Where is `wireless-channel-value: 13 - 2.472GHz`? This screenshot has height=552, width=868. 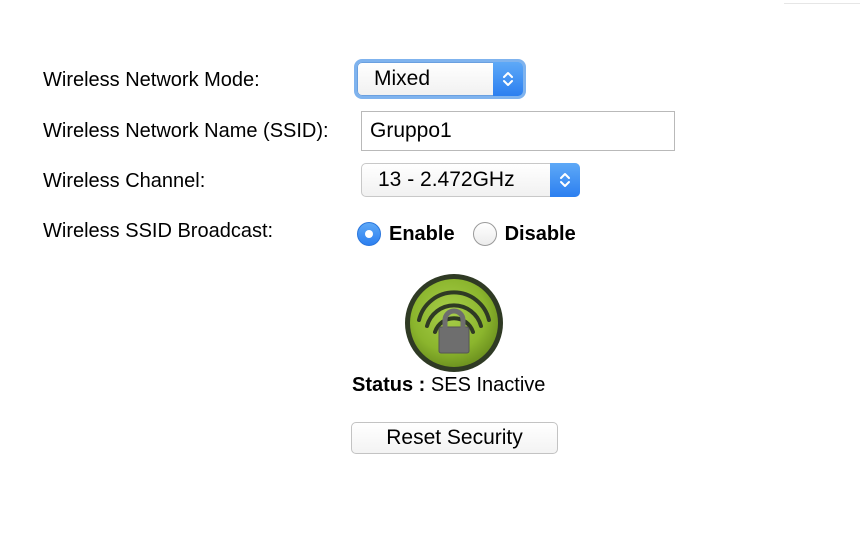
wireless-channel-value: 13 - 2.472GHz is located at coordinates (446, 179).